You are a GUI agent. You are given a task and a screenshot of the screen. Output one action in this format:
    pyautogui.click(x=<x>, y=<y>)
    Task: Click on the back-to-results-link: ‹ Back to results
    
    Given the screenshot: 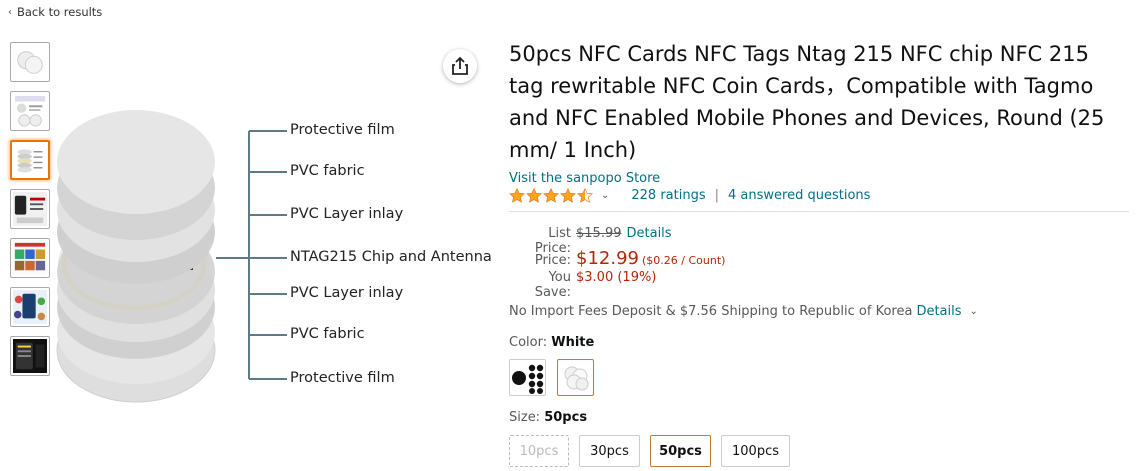 What is the action you would take?
    pyautogui.click(x=55, y=12)
    